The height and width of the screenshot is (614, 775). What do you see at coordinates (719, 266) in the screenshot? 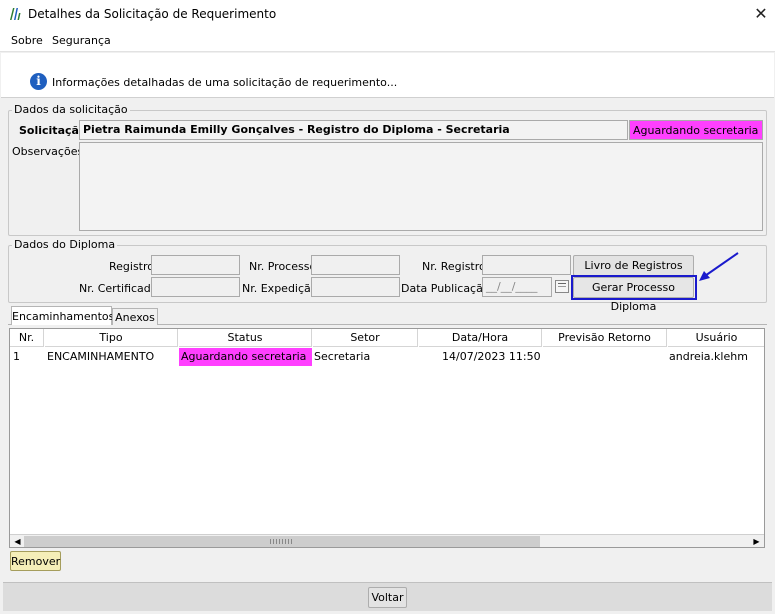
I see `annotation-arrow-icon` at bounding box center [719, 266].